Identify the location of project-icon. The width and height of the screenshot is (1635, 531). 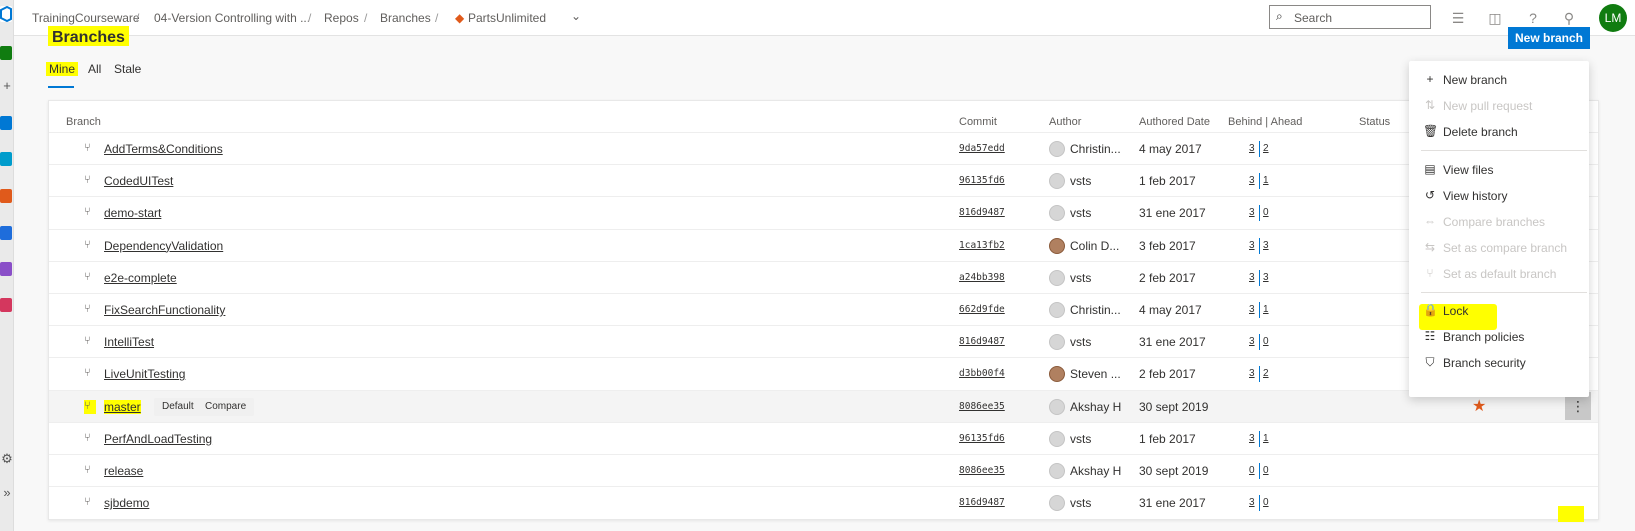
(6, 53).